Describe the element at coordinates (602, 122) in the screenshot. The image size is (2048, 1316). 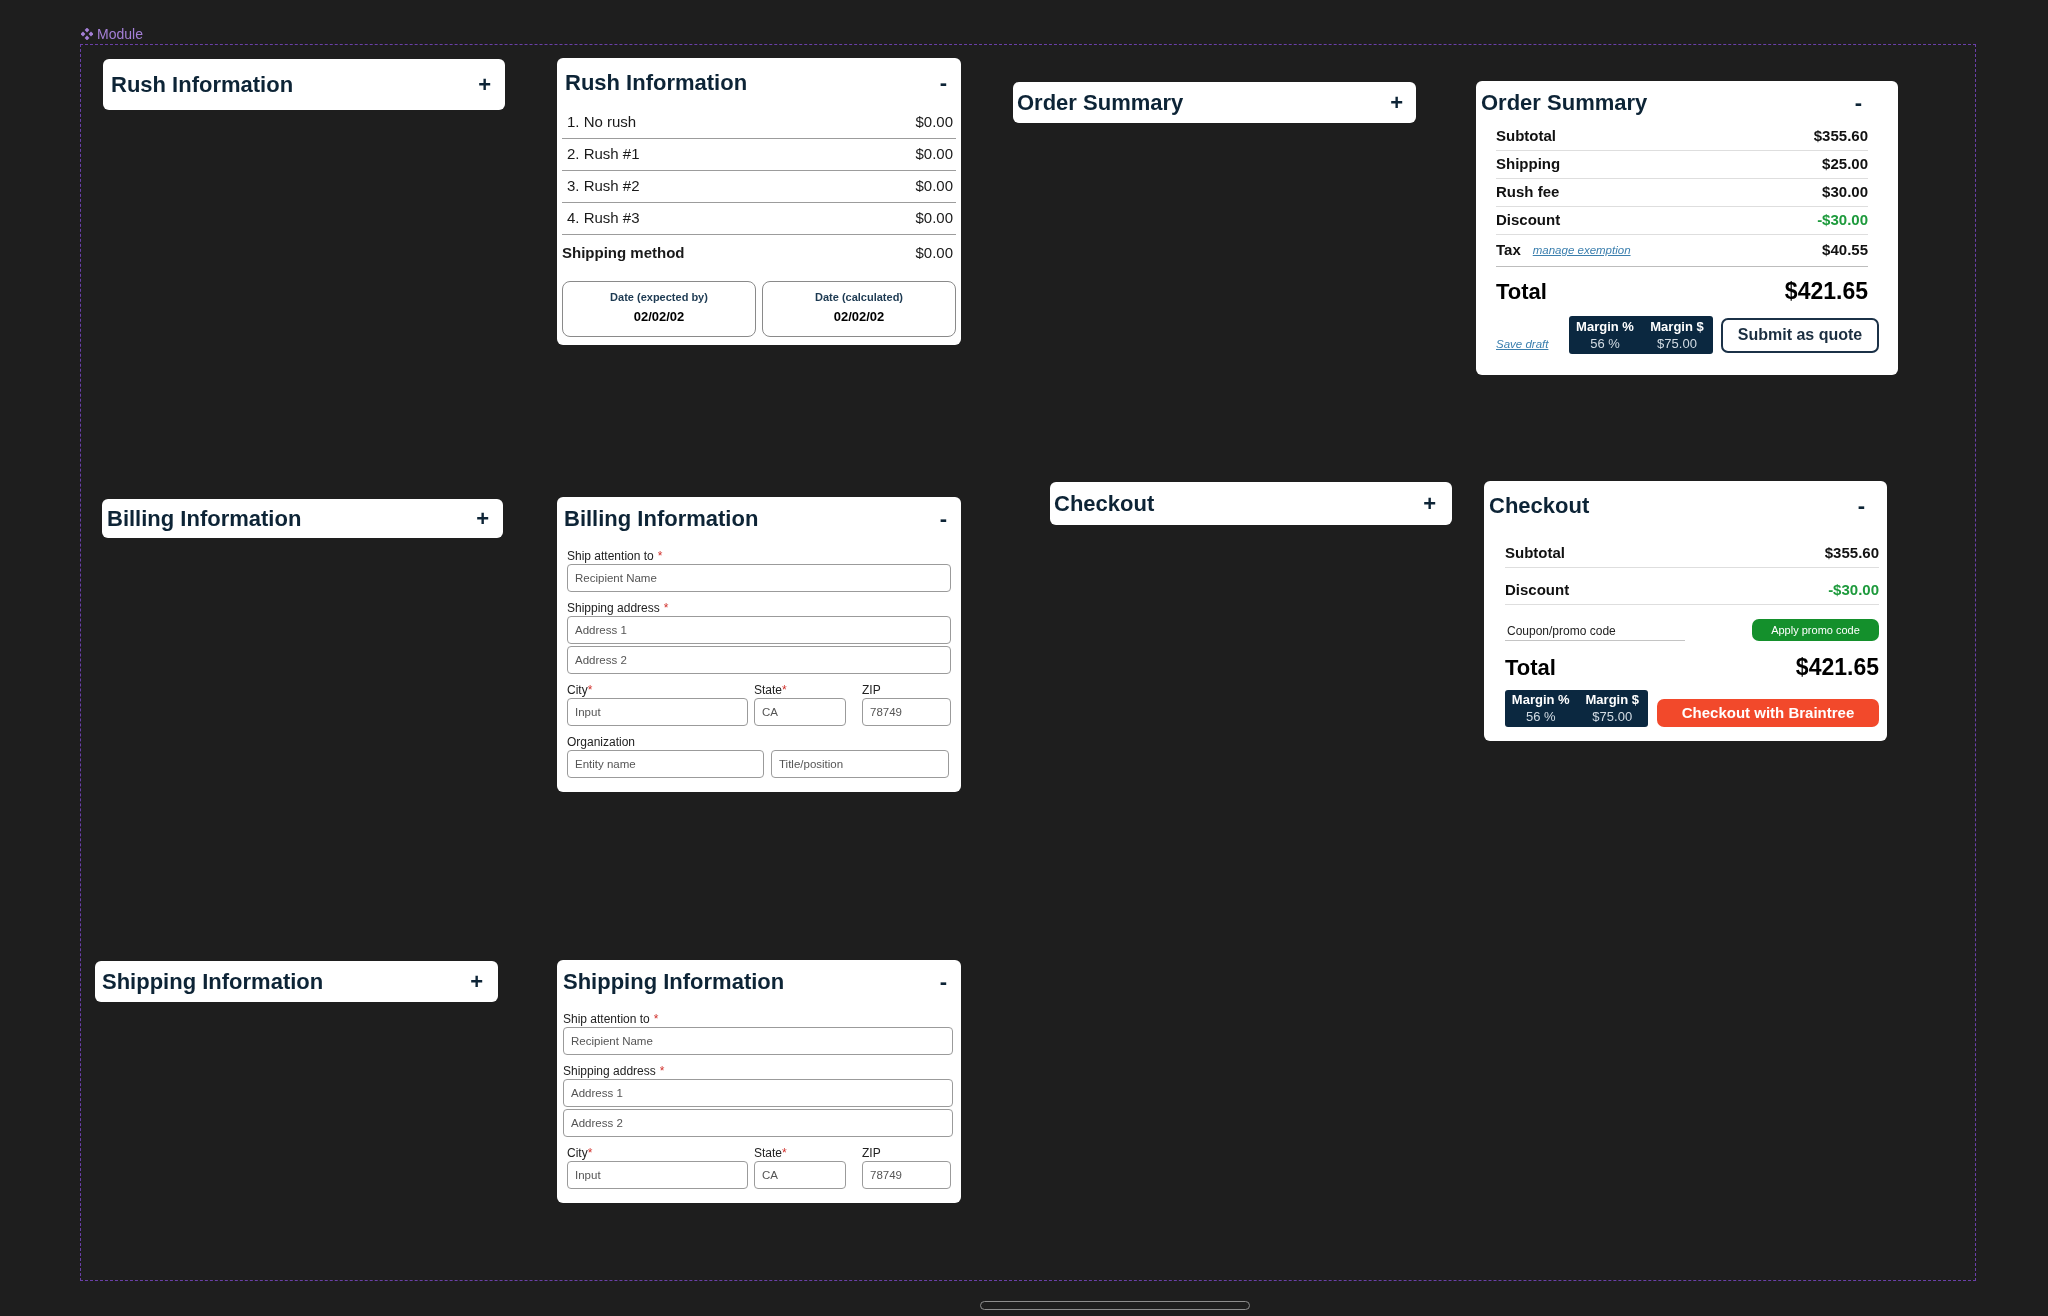
I see `option-label: 1. No rush` at that location.